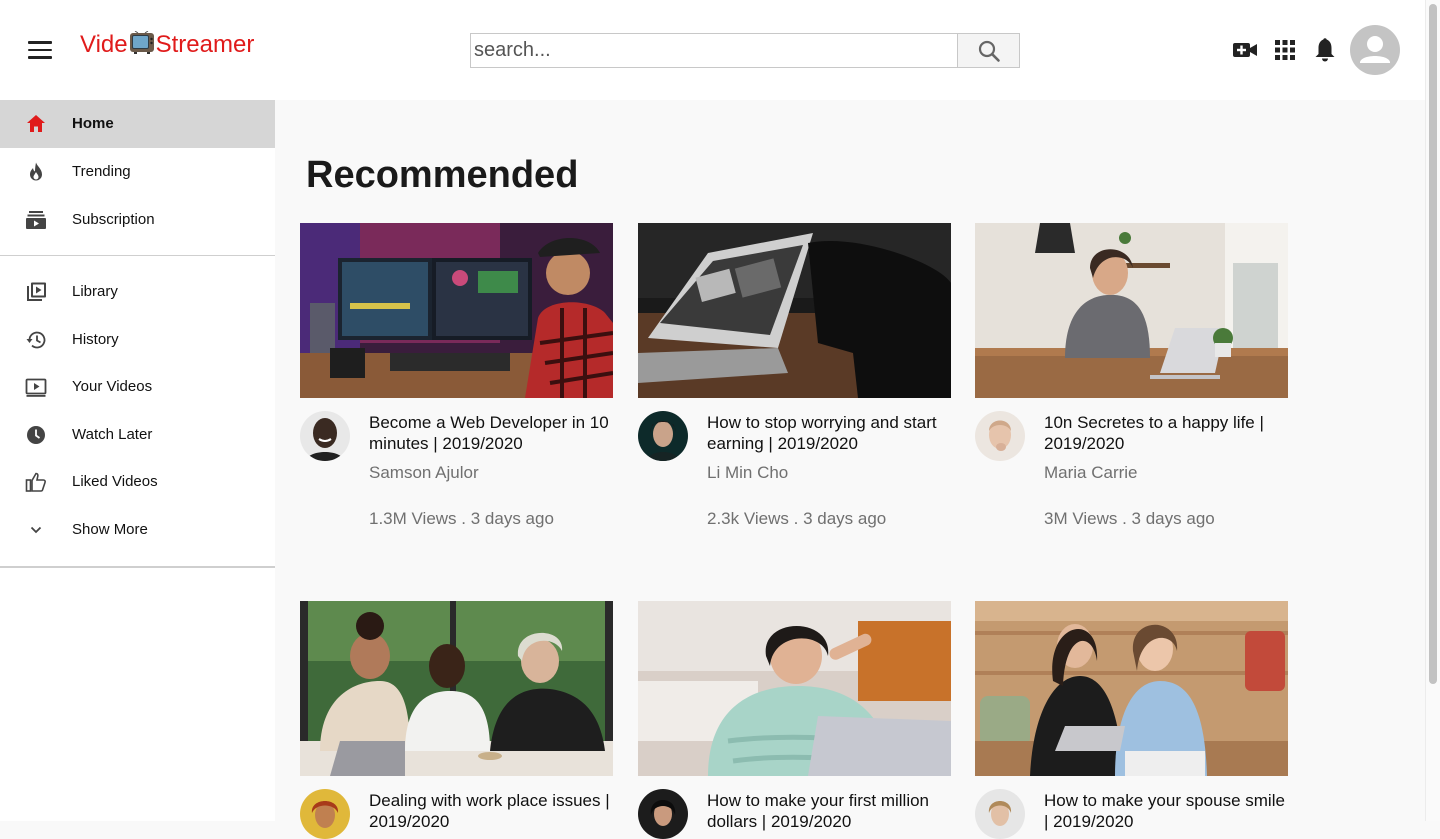  Describe the element at coordinates (142, 42) in the screenshot. I see `tv-icon` at that location.